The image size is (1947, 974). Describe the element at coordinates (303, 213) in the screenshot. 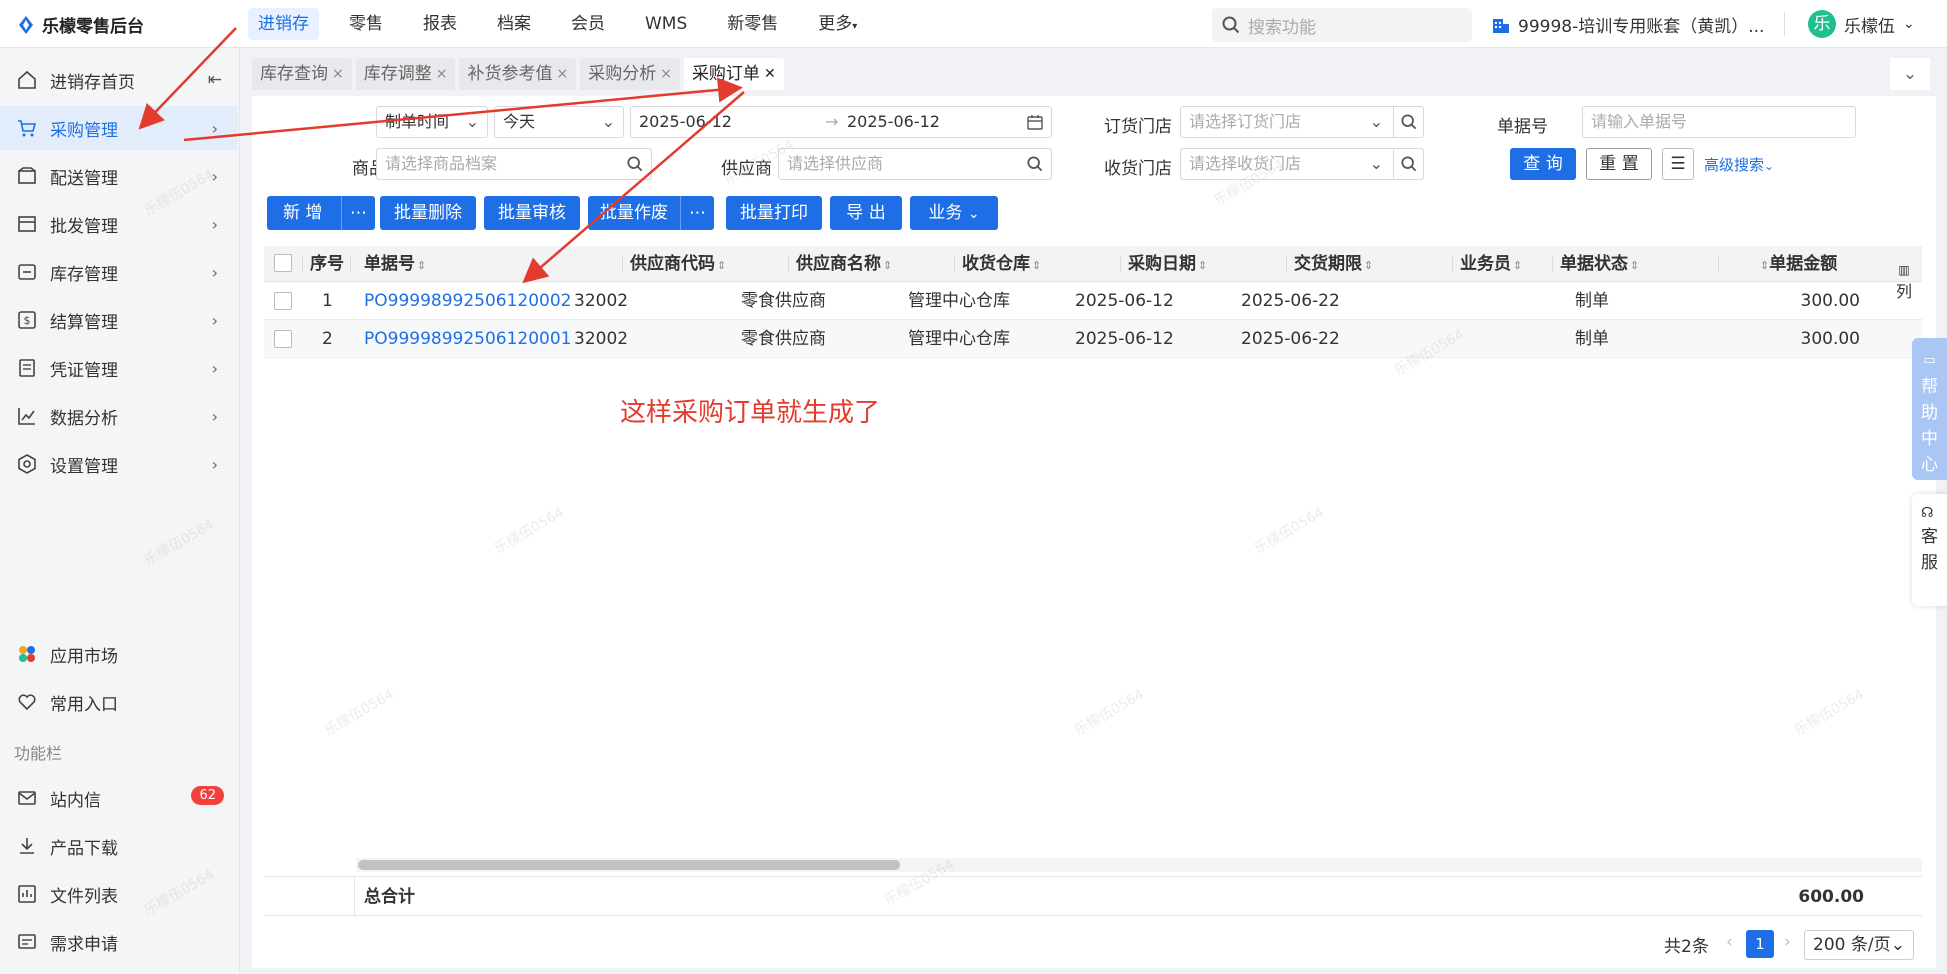

I see `add-label: 新 增` at that location.